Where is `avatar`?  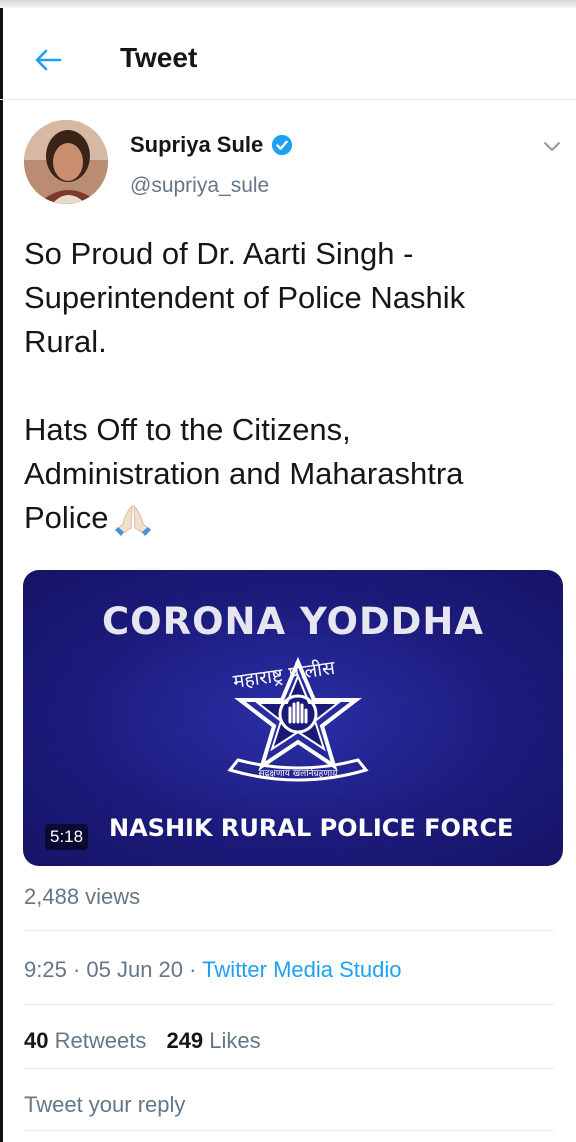 avatar is located at coordinates (66, 162).